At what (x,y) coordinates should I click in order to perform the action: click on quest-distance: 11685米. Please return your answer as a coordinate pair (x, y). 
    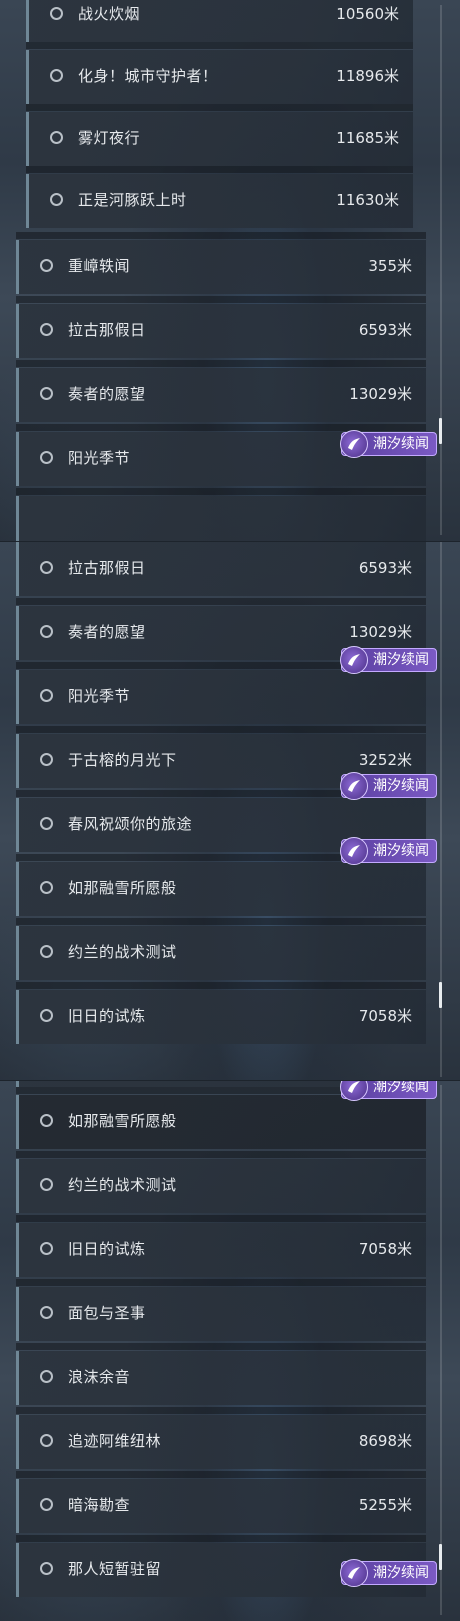
    Looking at the image, I should click on (367, 138).